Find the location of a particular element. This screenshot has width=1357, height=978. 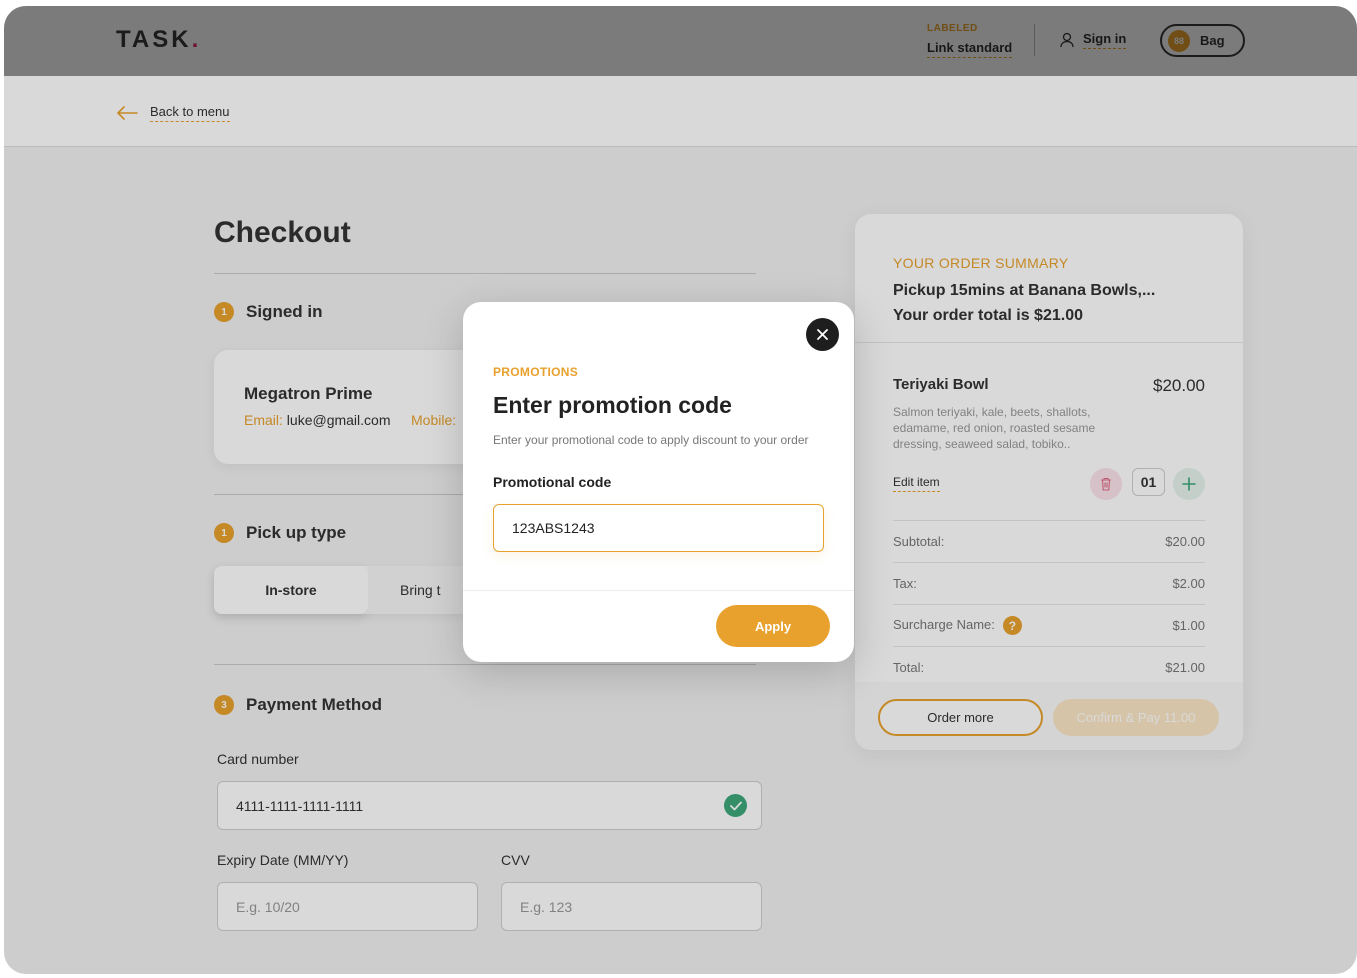

sign-in-link: Sign in is located at coordinates (1093, 40).